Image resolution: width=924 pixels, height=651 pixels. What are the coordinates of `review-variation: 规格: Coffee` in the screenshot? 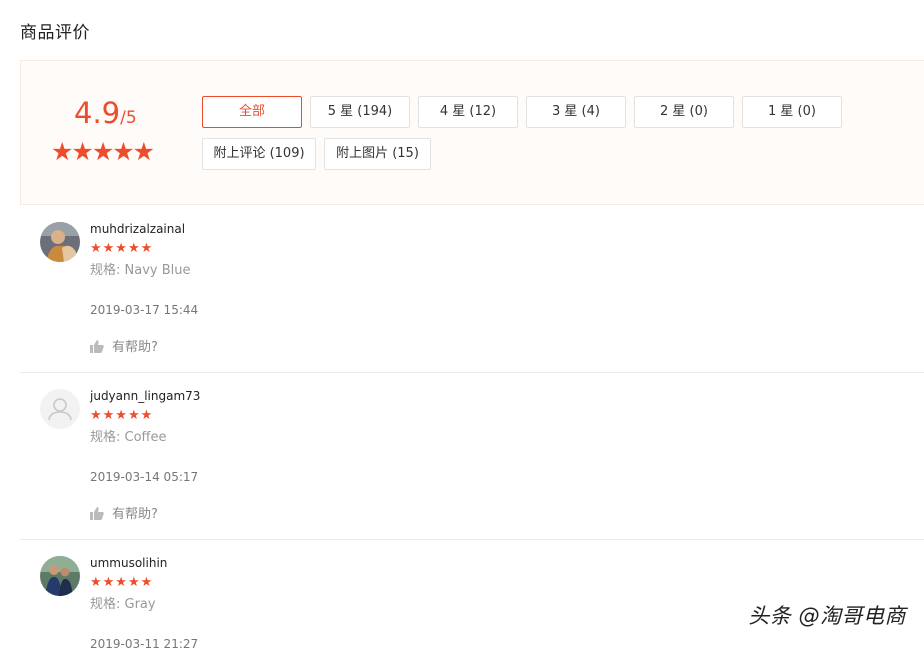 It's located at (128, 435).